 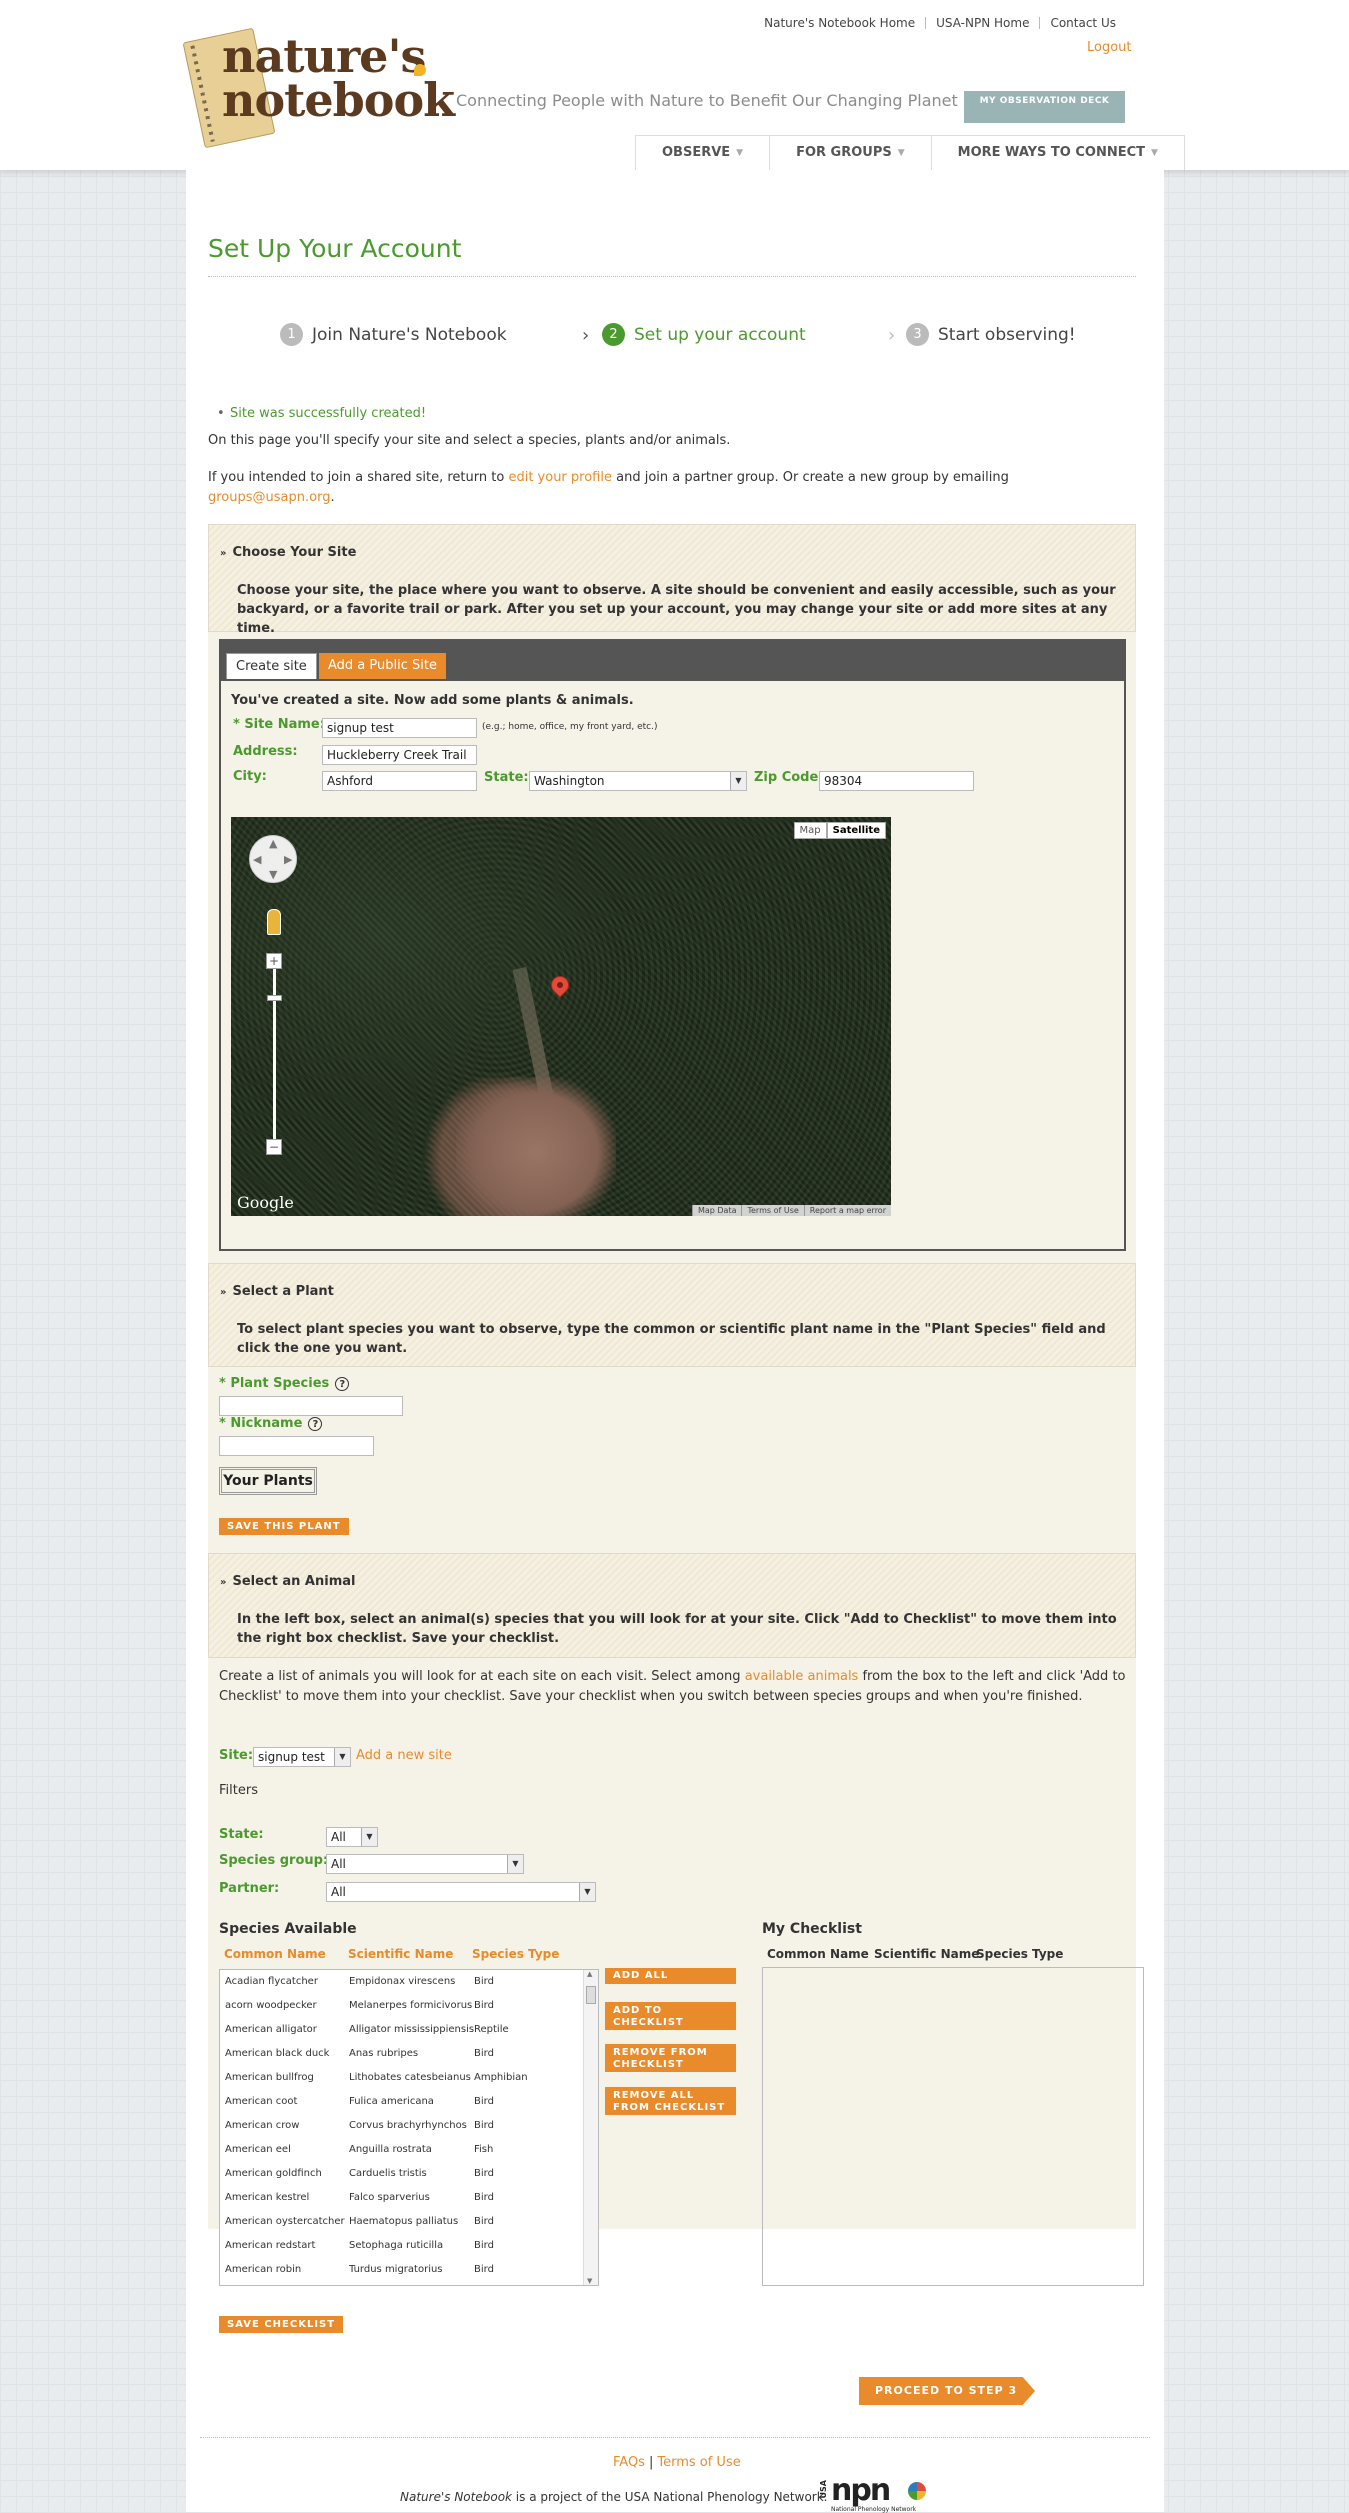 I want to click on species-row: American goldfinch Carduelis tristis Bird, so click(x=400, y=2175).